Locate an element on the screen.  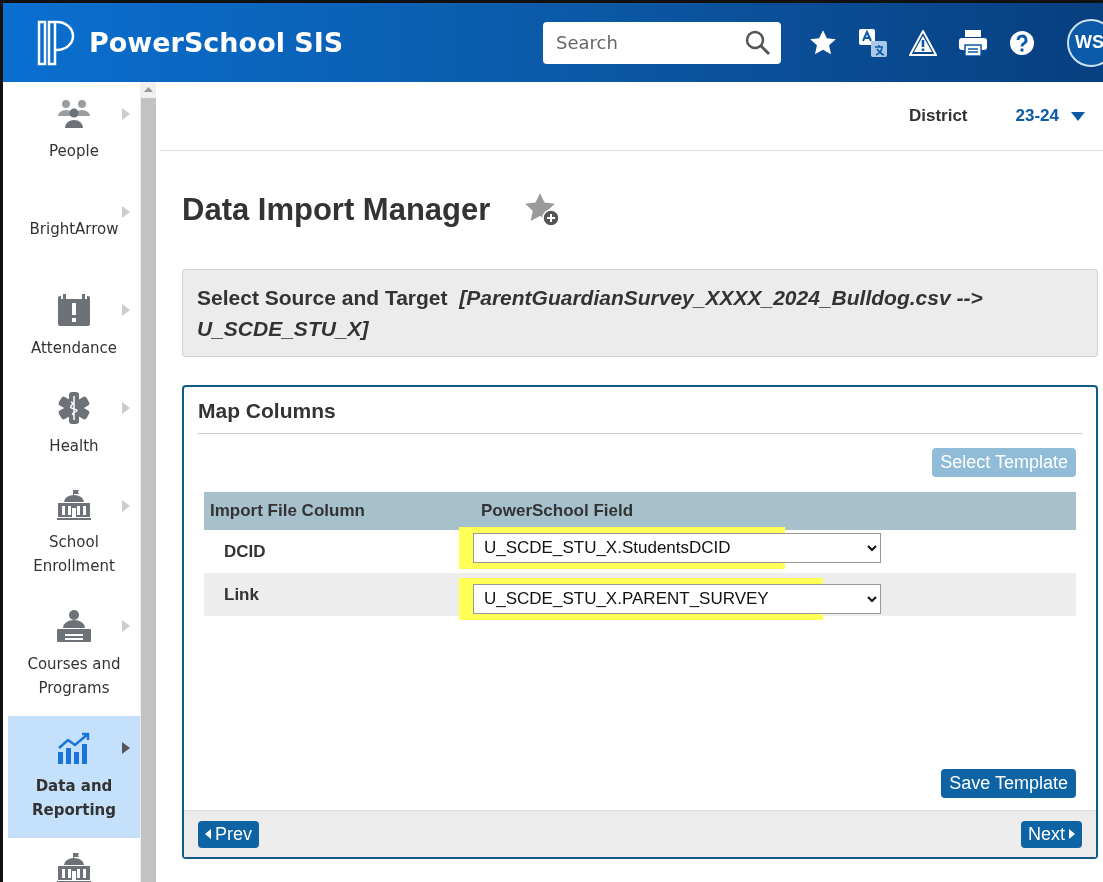
column-header: PowerSchool Field is located at coordinates (557, 511).